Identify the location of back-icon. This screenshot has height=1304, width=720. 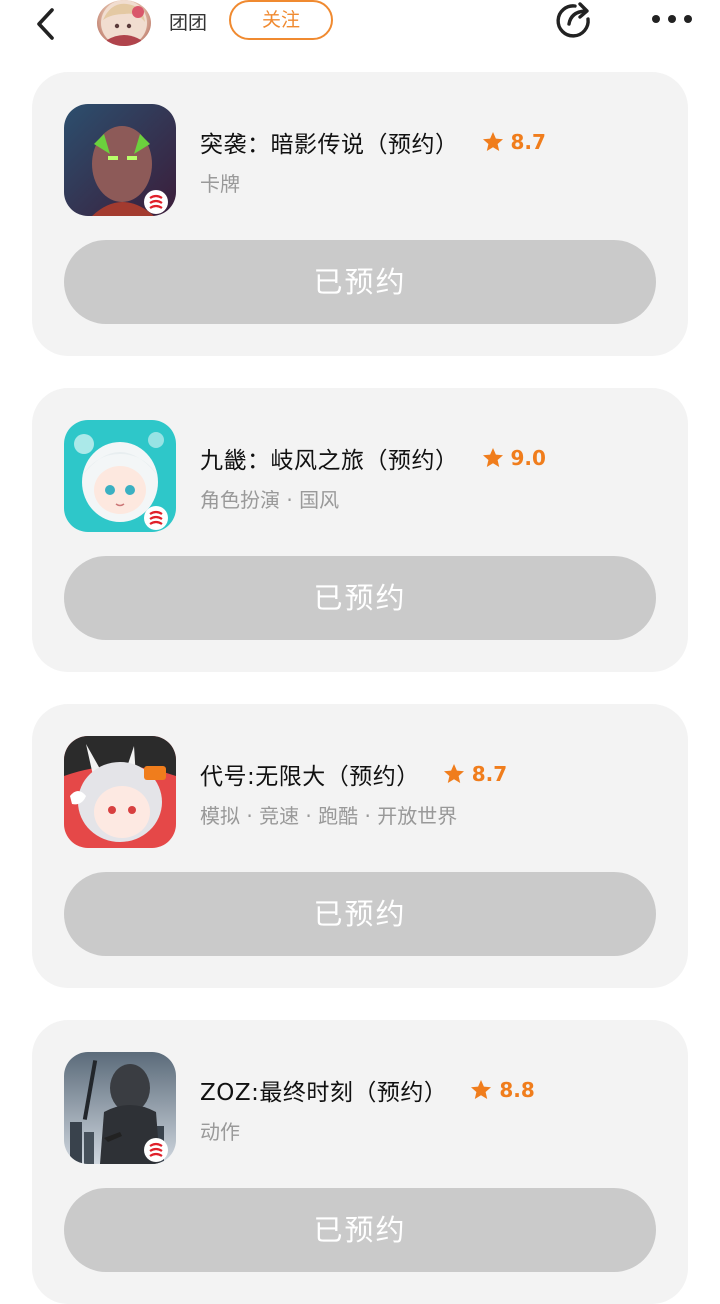
(47, 23).